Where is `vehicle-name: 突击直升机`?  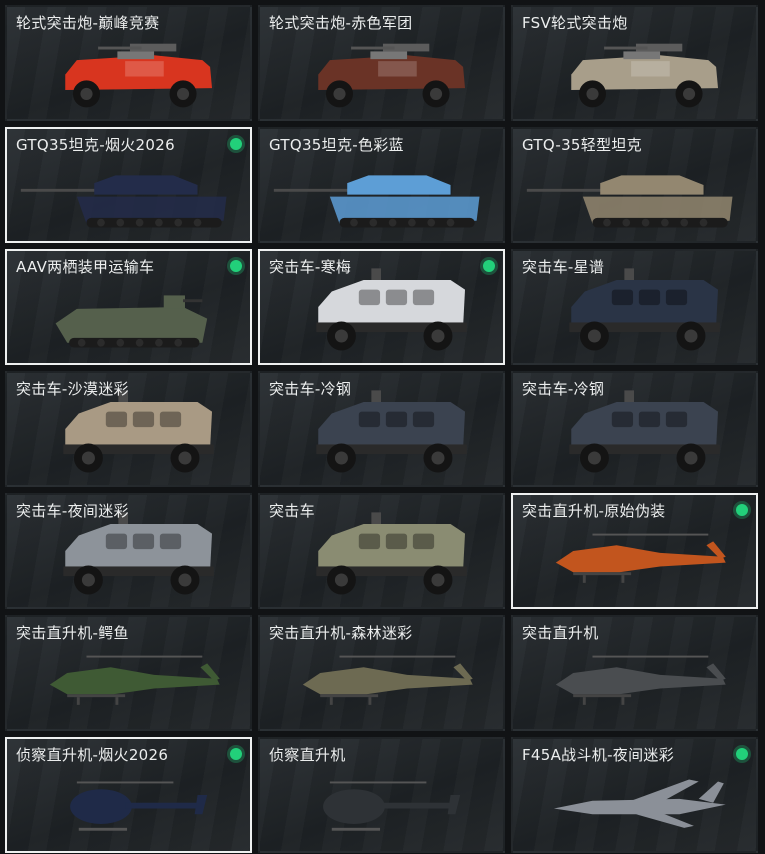 vehicle-name: 突击直升机 is located at coordinates (560, 633).